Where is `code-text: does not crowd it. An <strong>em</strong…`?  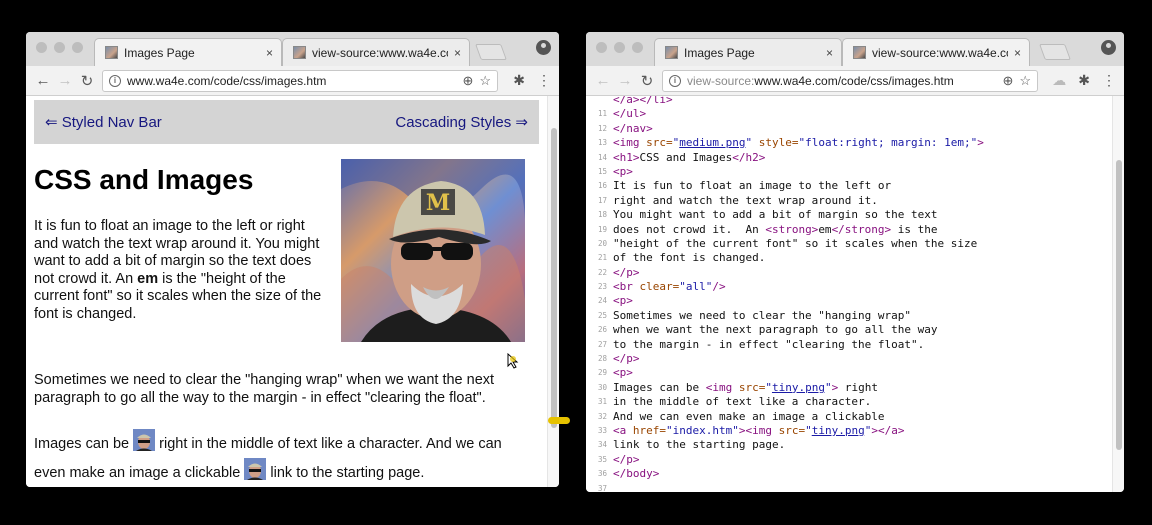
code-text: does not crowd it. An <strong>em</strong… is located at coordinates (775, 230).